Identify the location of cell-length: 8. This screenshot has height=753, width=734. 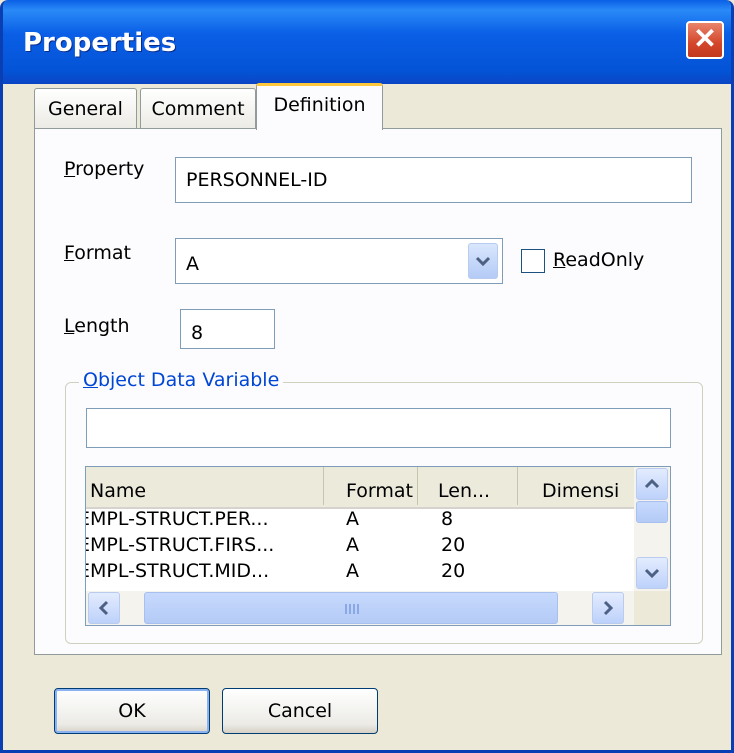
(447, 519).